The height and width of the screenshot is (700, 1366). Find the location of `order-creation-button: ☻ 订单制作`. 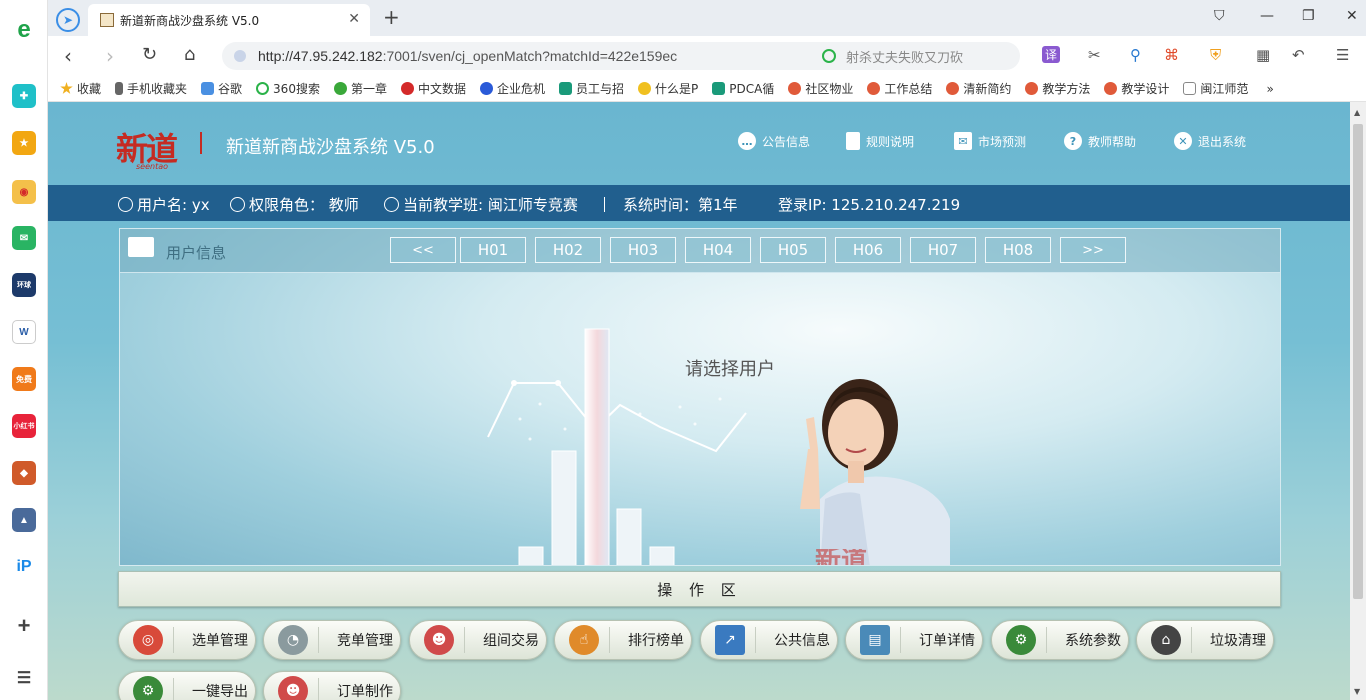

order-creation-button: ☻ 订单制作 is located at coordinates (332, 685).